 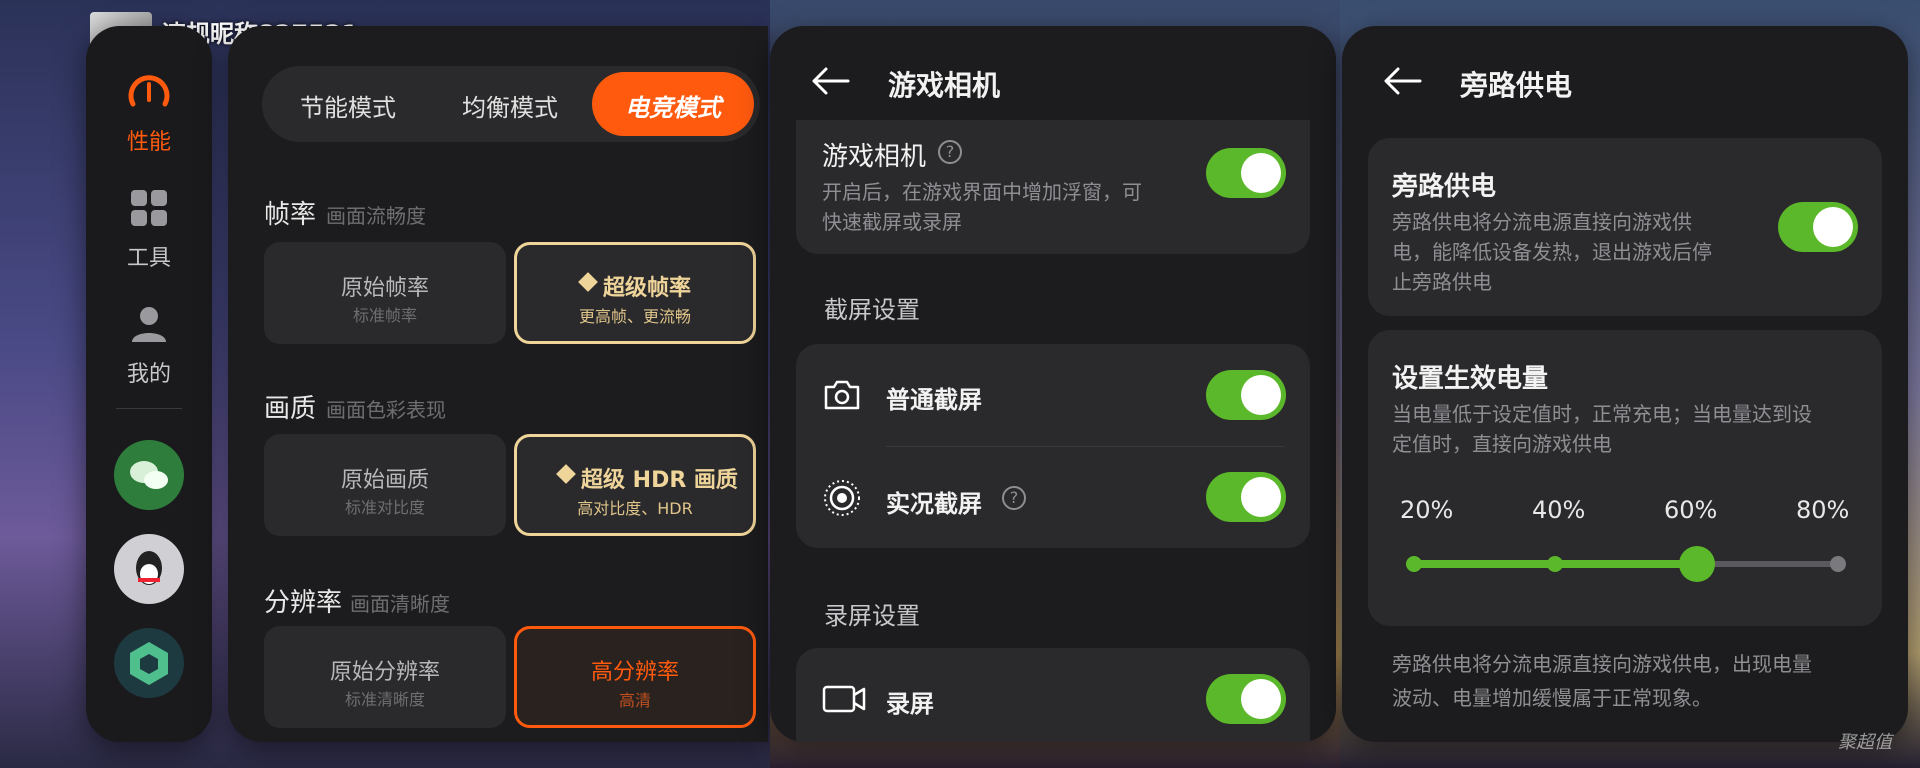 I want to click on tick-label-20: 20%, so click(x=1427, y=510).